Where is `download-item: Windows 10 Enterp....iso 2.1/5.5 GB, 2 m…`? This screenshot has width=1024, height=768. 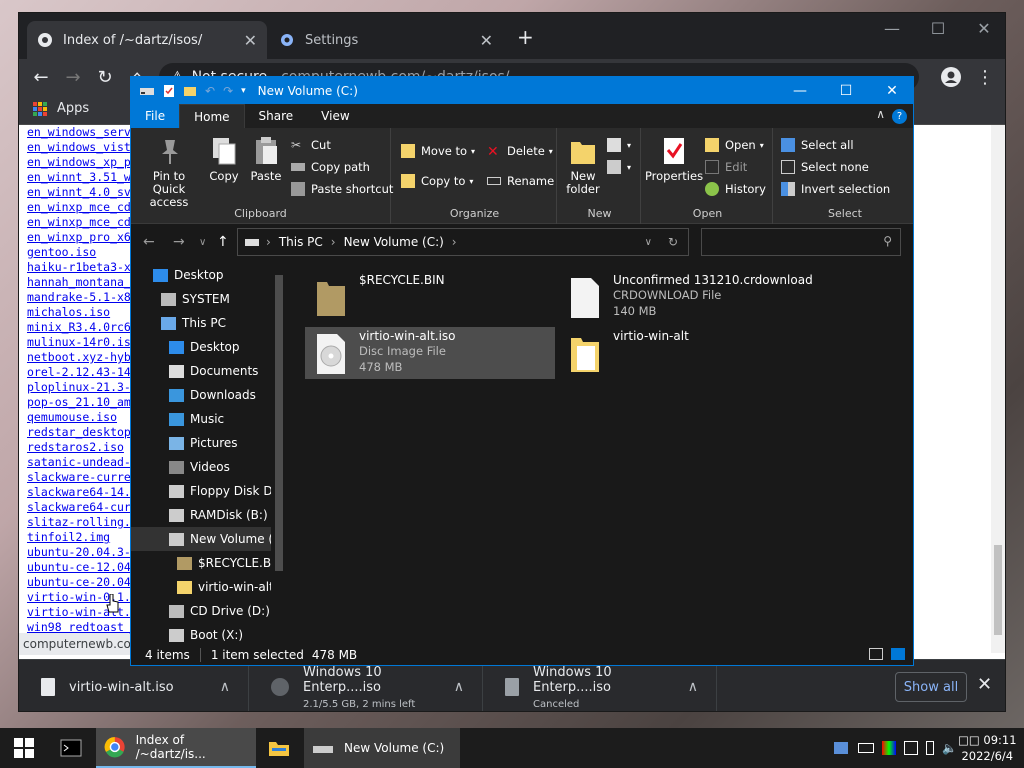 download-item: Windows 10 Enterp....iso 2.1/5.5 GB, 2 m… is located at coordinates (366, 685).